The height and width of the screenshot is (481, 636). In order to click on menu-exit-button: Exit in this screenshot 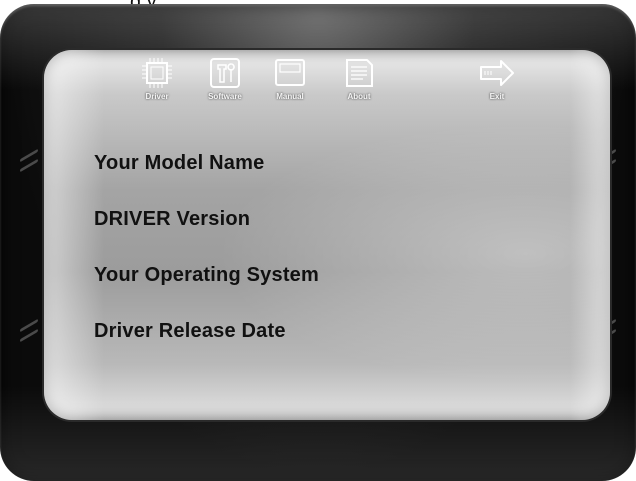, I will do `click(497, 86)`.